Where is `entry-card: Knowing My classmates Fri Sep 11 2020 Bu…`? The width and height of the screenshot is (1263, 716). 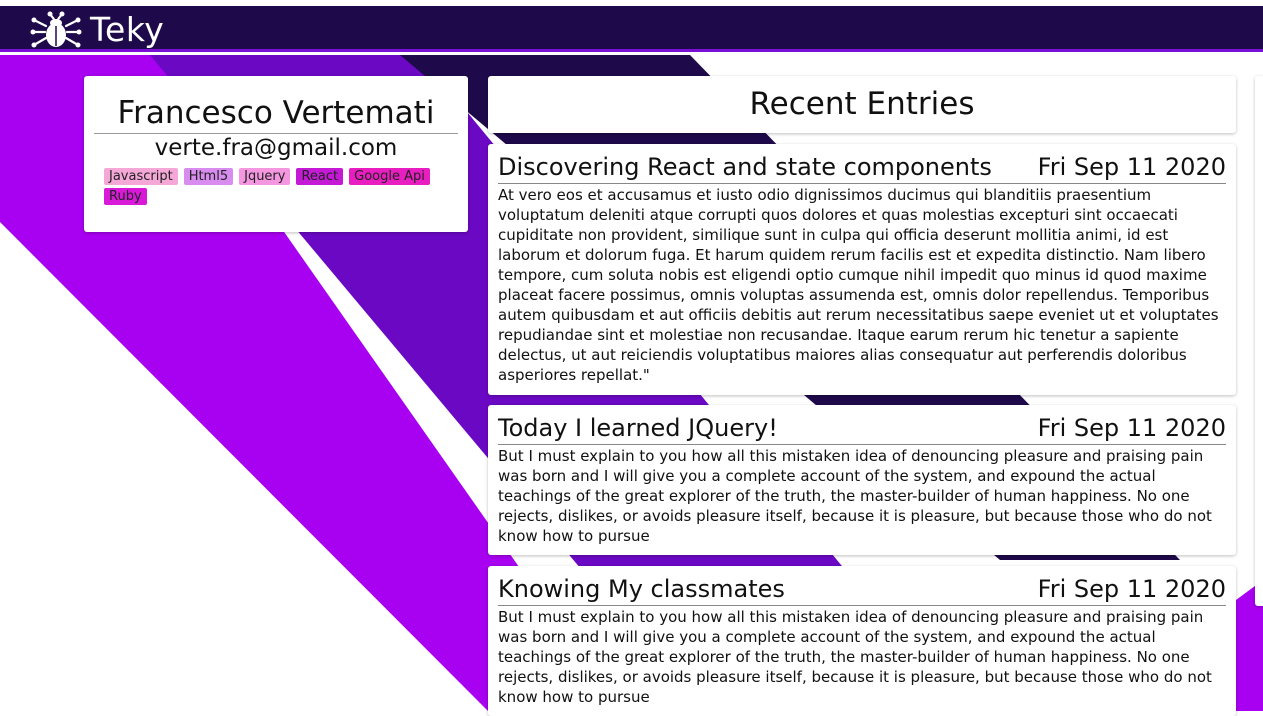
entry-card: Knowing My classmates Fri Sep 11 2020 Bu… is located at coordinates (862, 641).